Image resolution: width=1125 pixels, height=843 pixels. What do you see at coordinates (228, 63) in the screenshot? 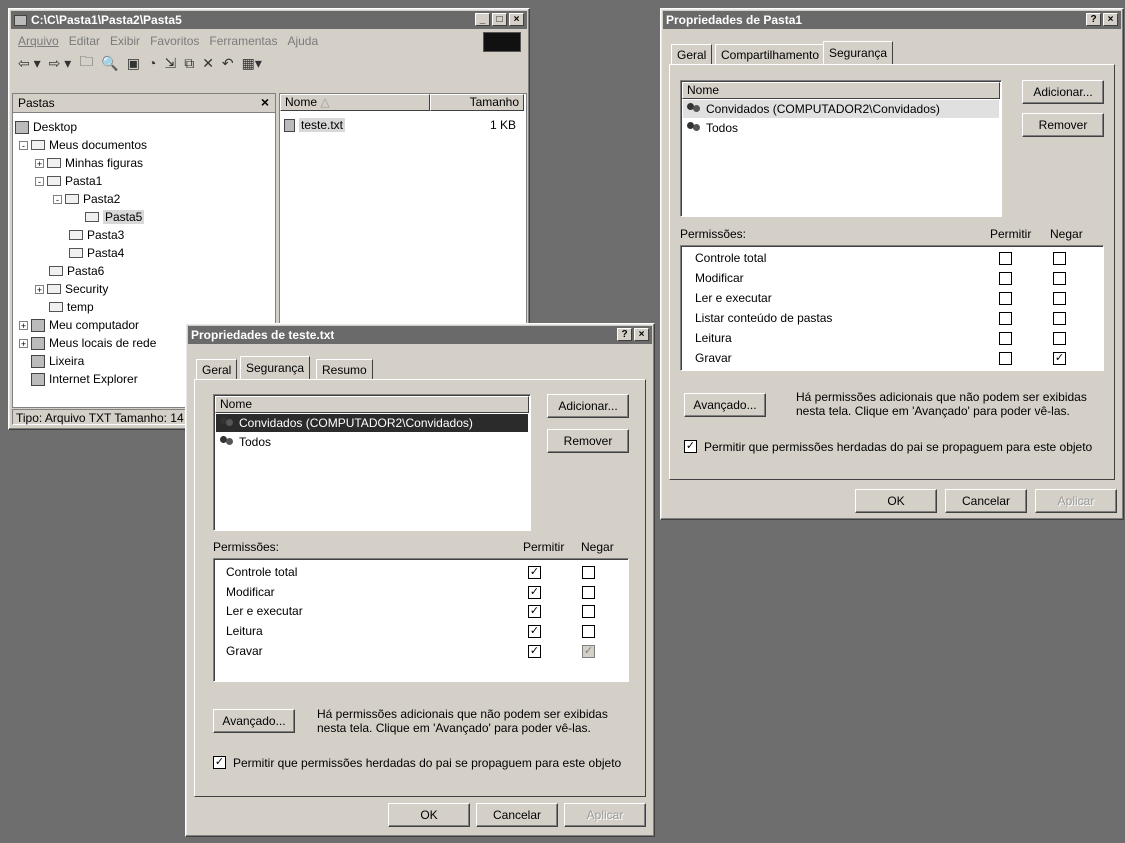
I see `undo-icon: ↶` at bounding box center [228, 63].